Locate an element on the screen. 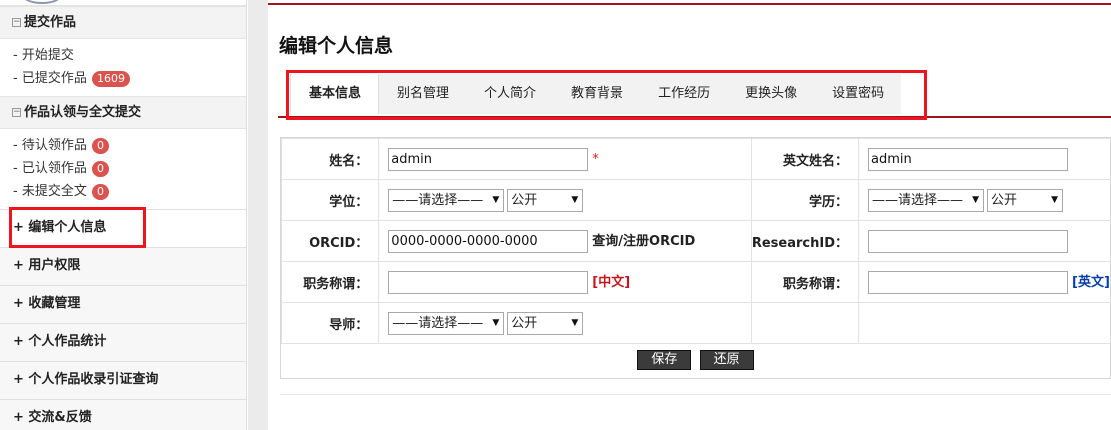 Image resolution: width=1111 pixels, height=430 pixels. section-submit-title: 提交作品 is located at coordinates (50, 22).